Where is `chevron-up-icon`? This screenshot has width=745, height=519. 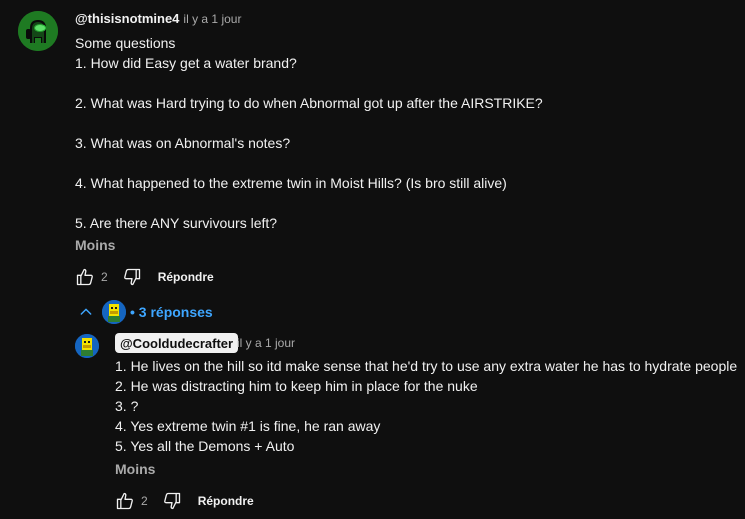
chevron-up-icon is located at coordinates (86, 311).